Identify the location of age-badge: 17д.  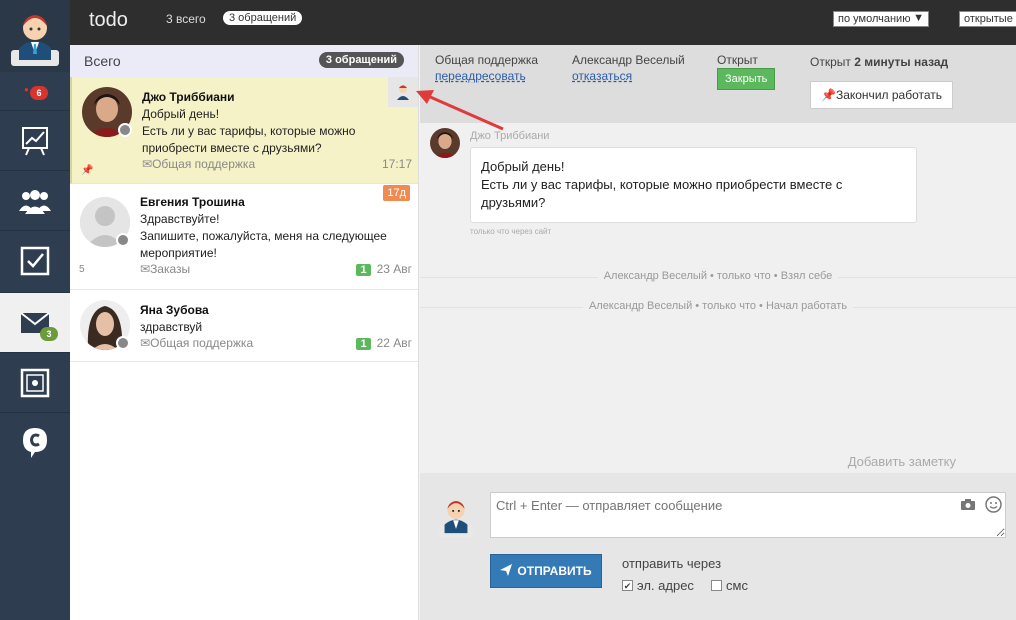
(396, 193).